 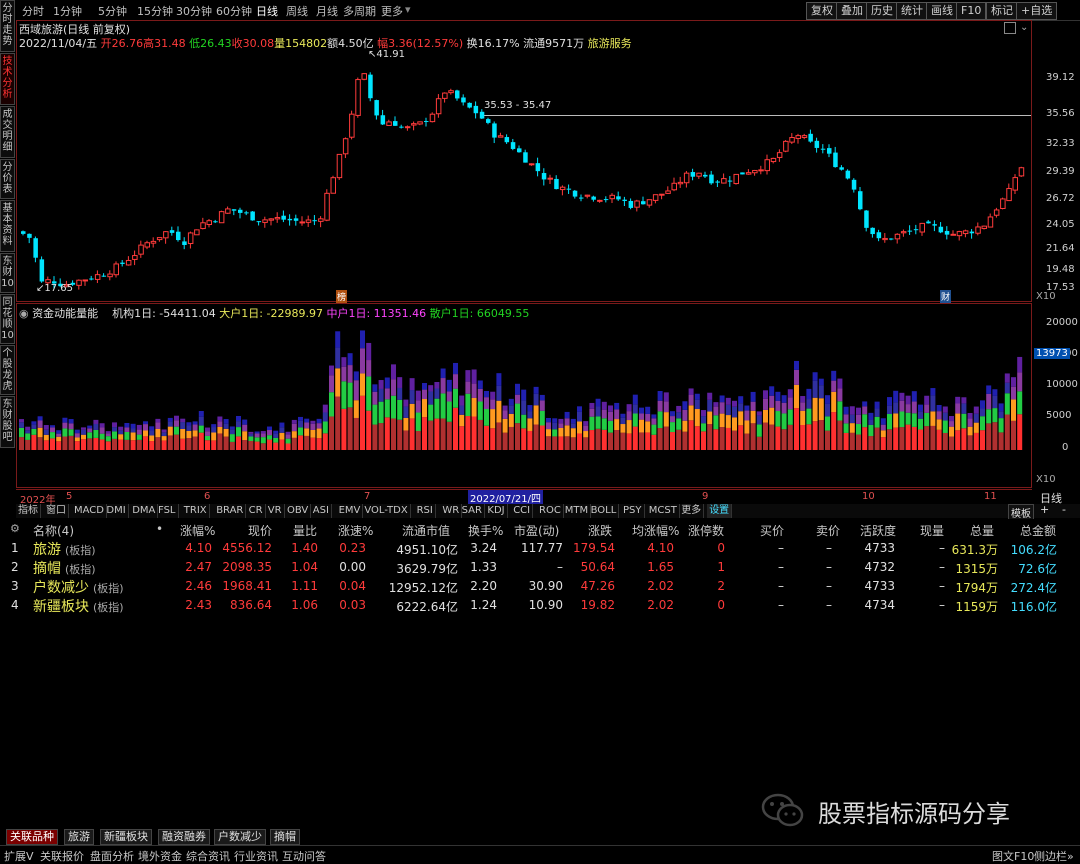 What do you see at coordinates (7, 179) in the screenshot?
I see `left-tab-price-table: 分价表` at bounding box center [7, 179].